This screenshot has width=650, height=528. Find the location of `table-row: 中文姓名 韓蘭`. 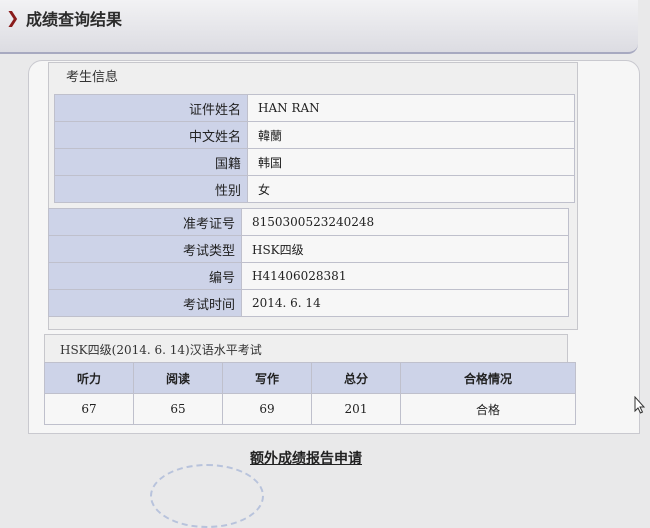

table-row: 中文姓名 韓蘭 is located at coordinates (314, 135).